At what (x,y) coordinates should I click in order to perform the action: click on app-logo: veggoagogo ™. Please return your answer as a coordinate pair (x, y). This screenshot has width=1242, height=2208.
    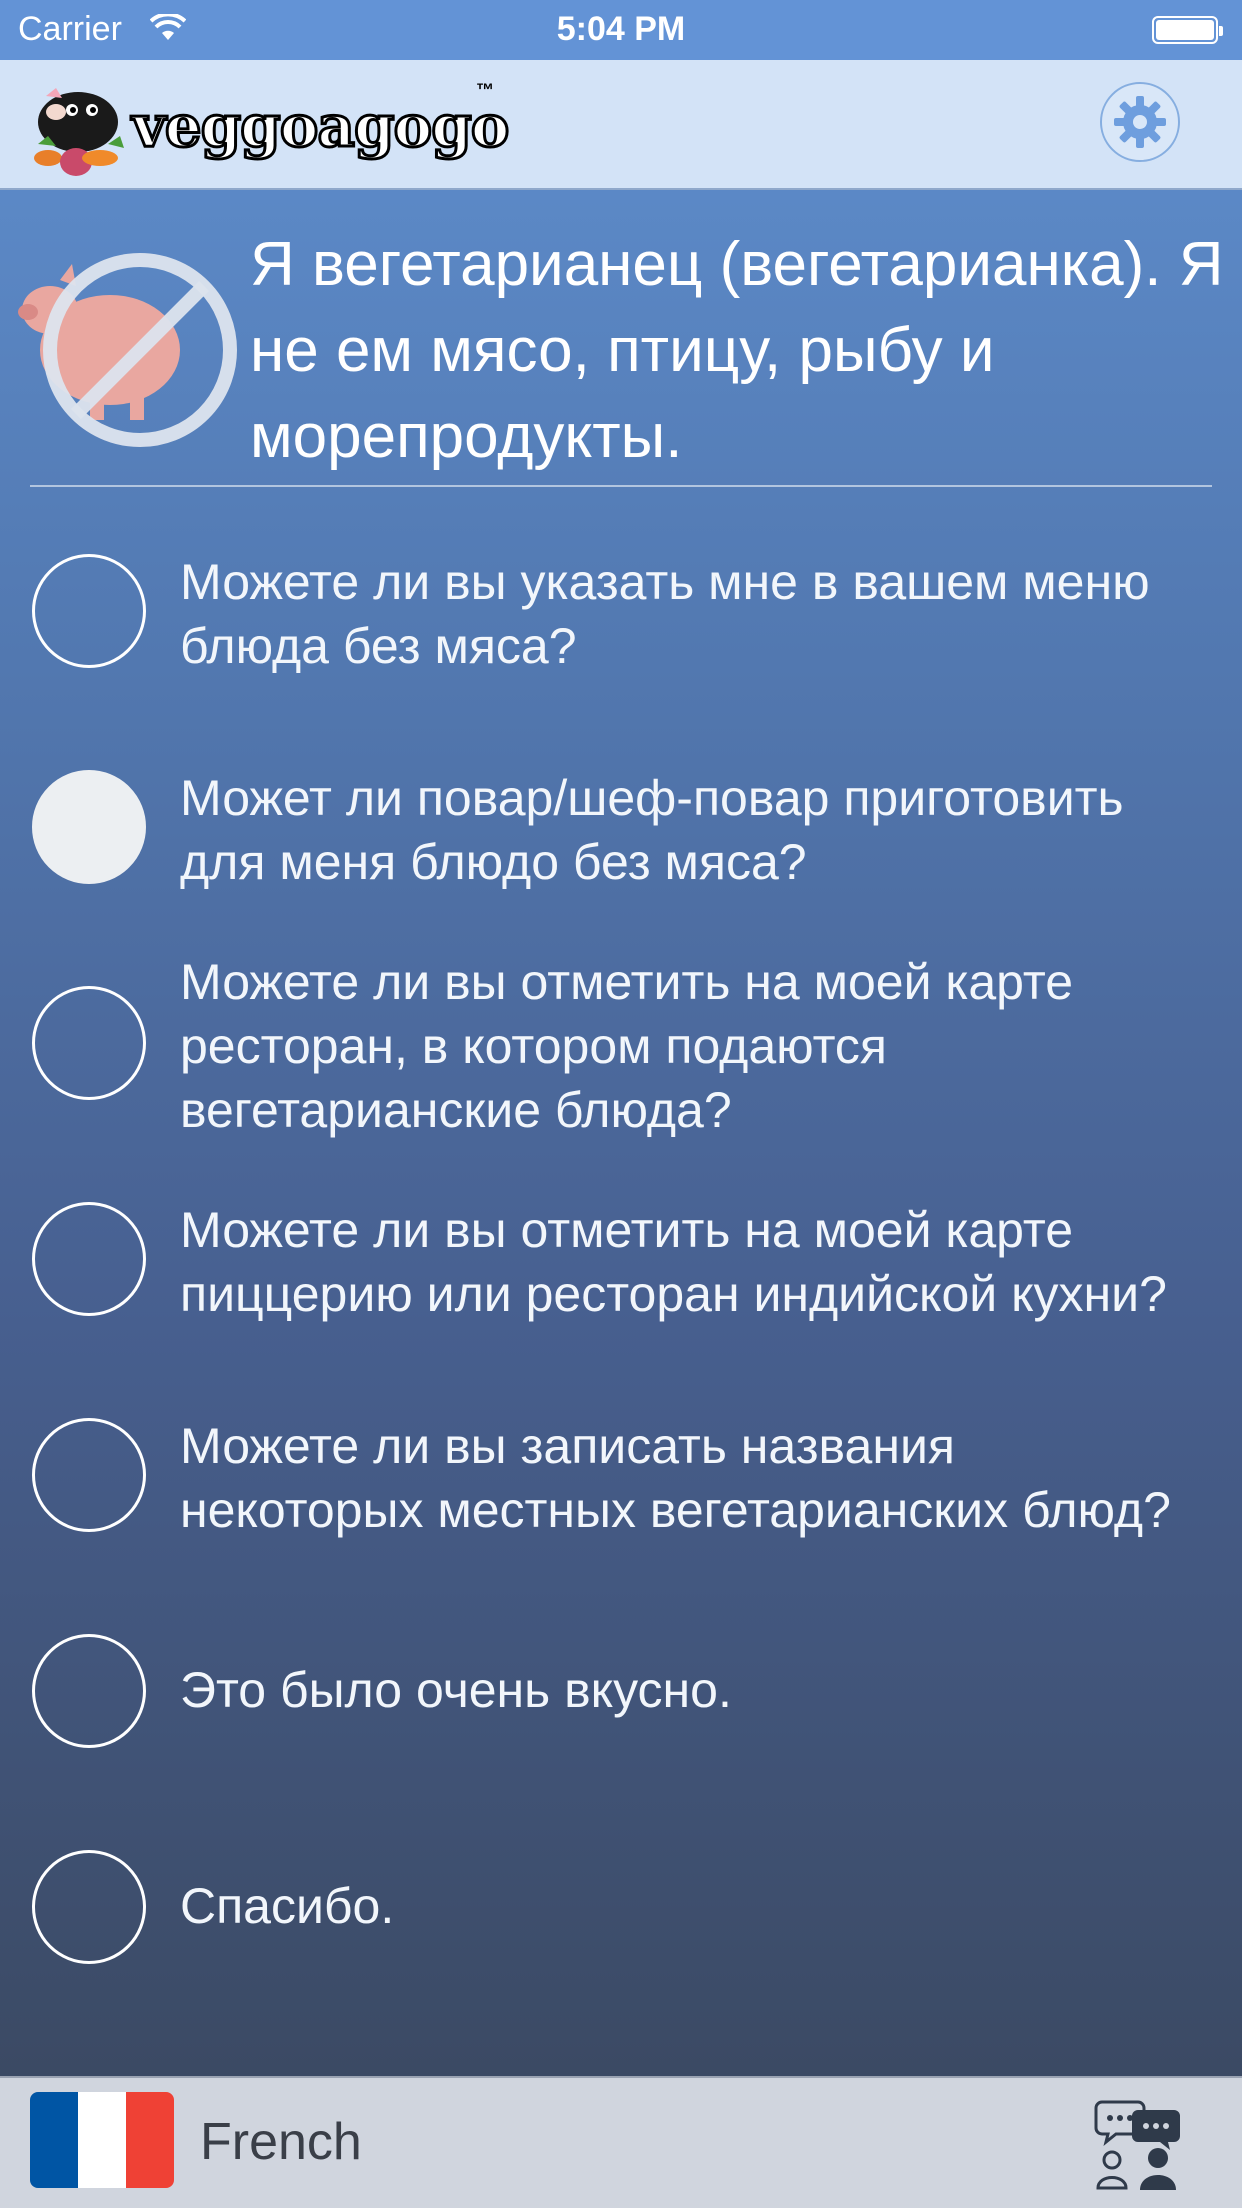
    Looking at the image, I should click on (269, 126).